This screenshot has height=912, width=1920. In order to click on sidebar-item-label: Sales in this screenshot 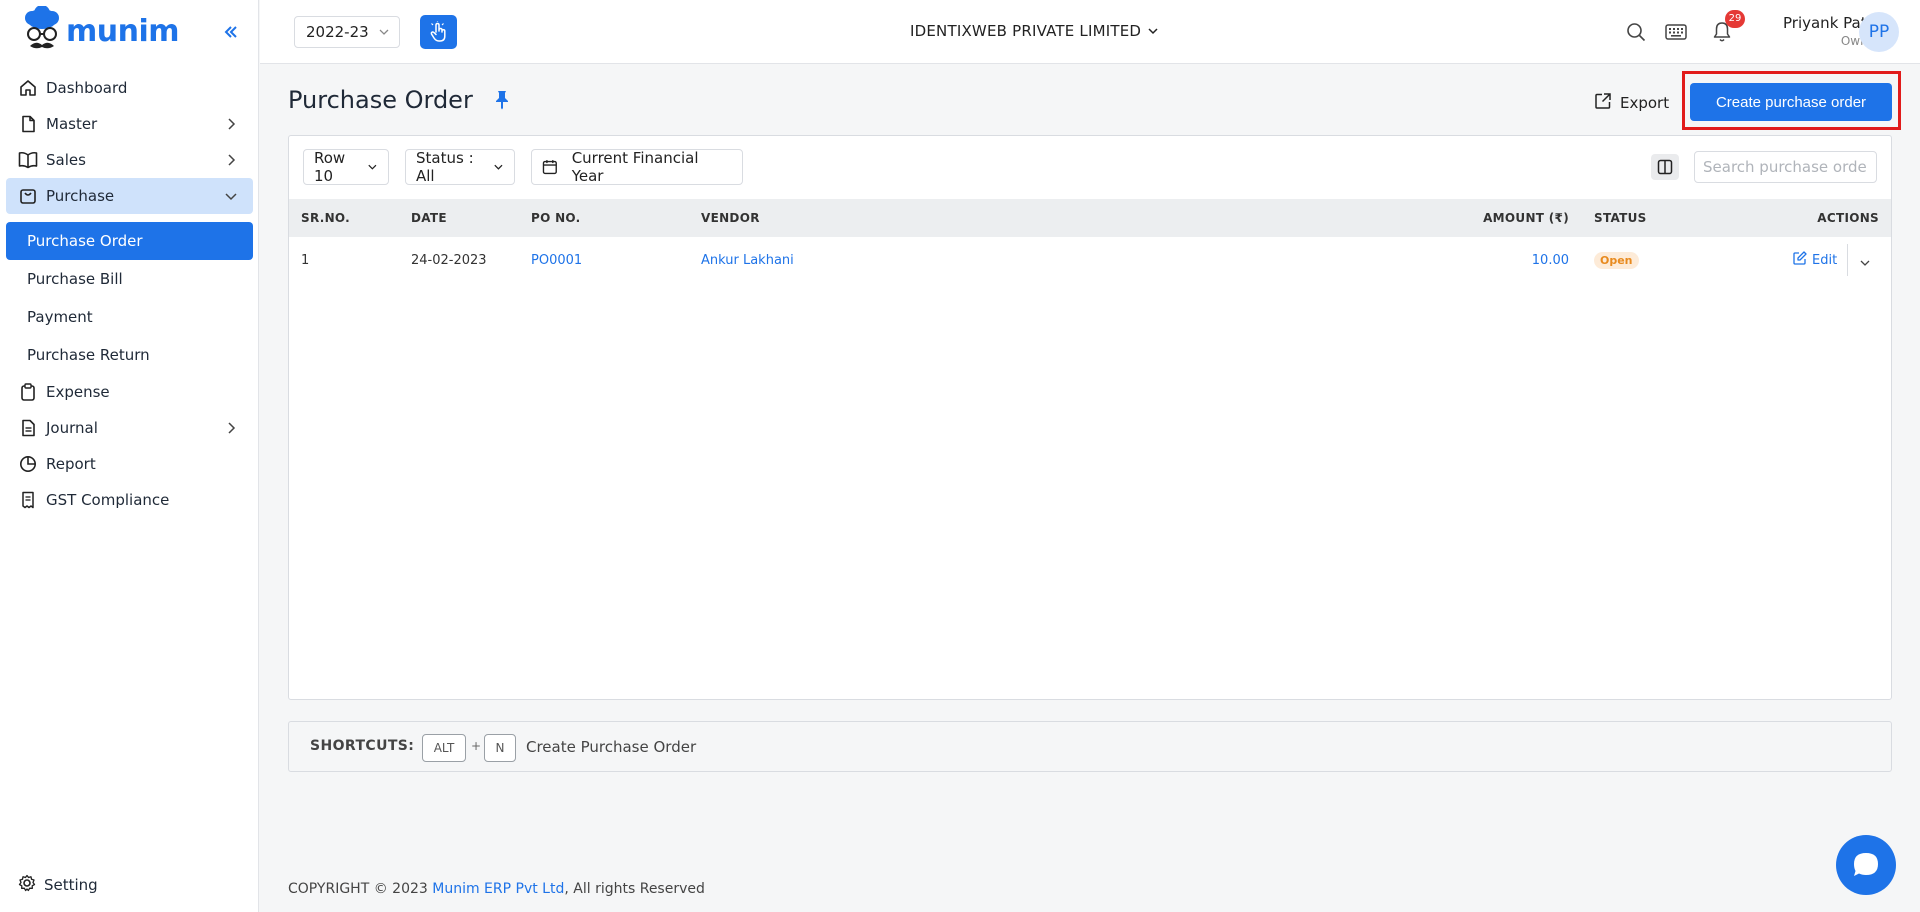, I will do `click(66, 160)`.